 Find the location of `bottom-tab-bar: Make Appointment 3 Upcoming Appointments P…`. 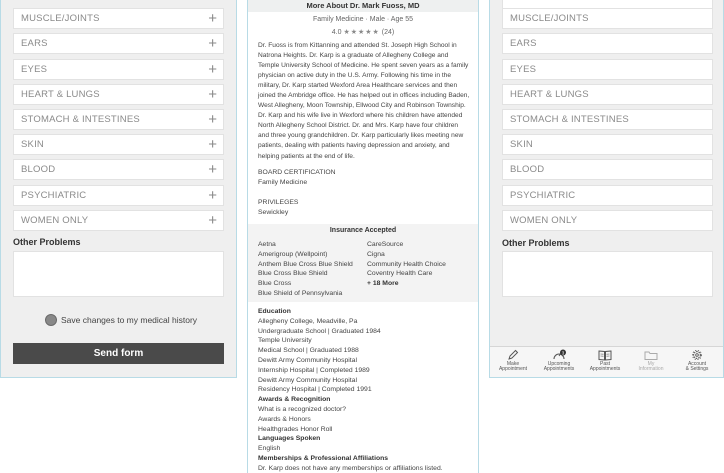

bottom-tab-bar: Make Appointment 3 Upcoming Appointments P… is located at coordinates (606, 361).